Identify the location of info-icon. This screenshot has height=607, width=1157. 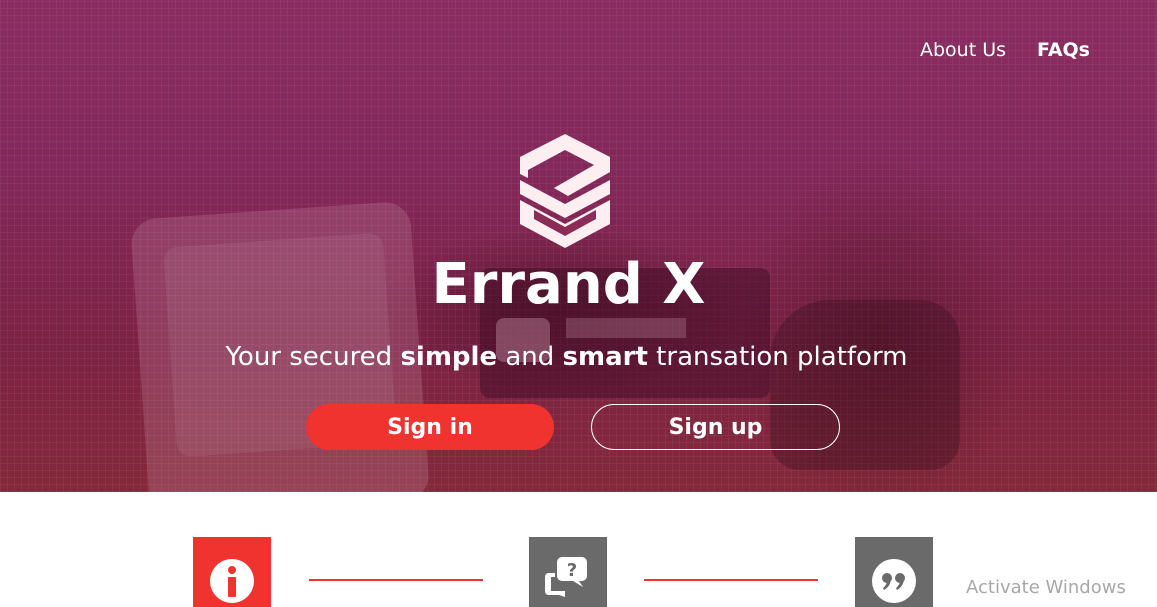
(232, 581).